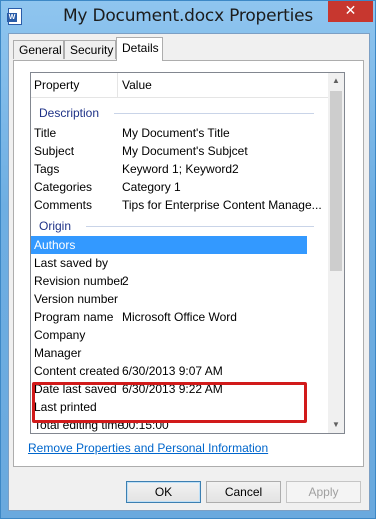 The width and height of the screenshot is (376, 519). I want to click on column-divider, so click(117, 85).